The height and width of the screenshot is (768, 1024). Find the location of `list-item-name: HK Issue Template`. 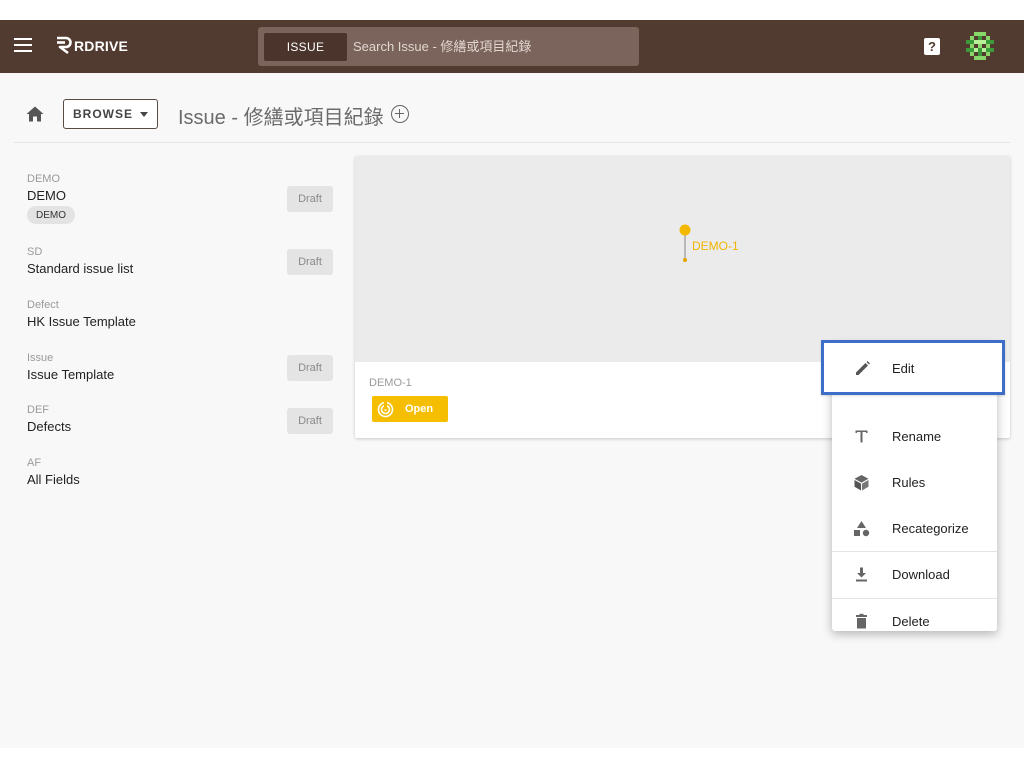

list-item-name: HK Issue Template is located at coordinates (81, 321).